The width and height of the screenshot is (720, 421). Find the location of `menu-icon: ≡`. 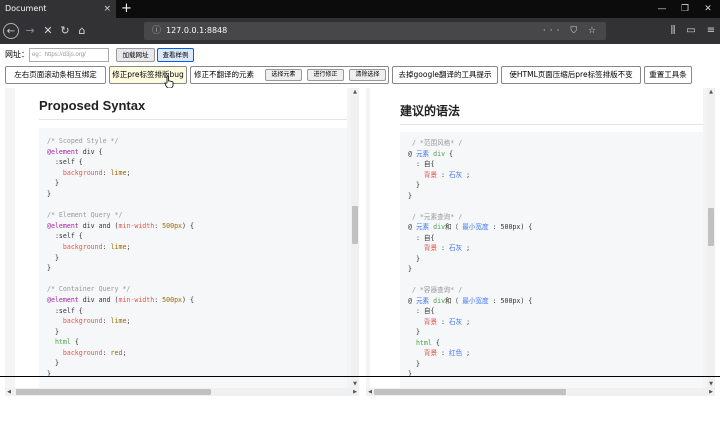

menu-icon: ≡ is located at coordinates (711, 31).